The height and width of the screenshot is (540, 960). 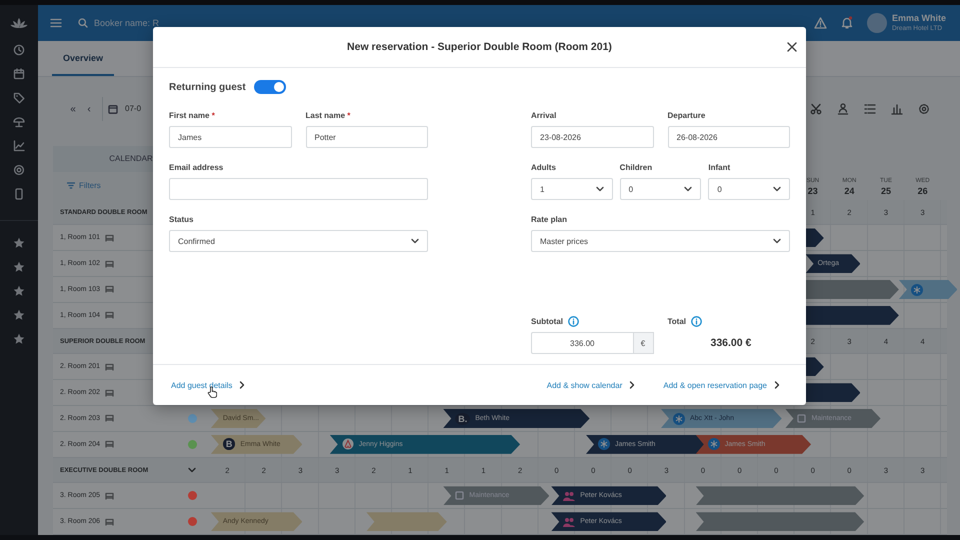 I want to click on bell-icon, so click(x=846, y=23).